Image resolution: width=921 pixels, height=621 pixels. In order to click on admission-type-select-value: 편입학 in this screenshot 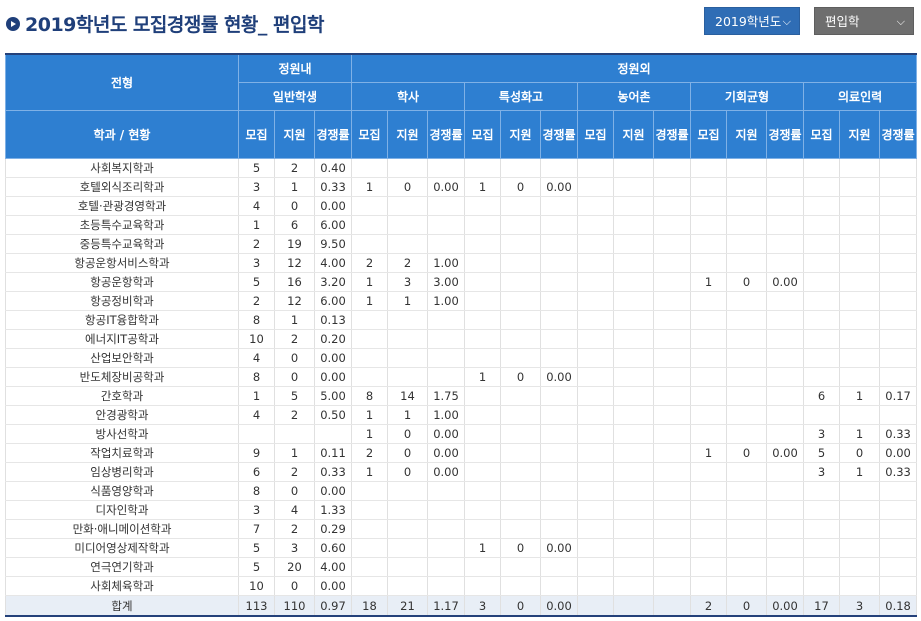, I will do `click(842, 21)`.